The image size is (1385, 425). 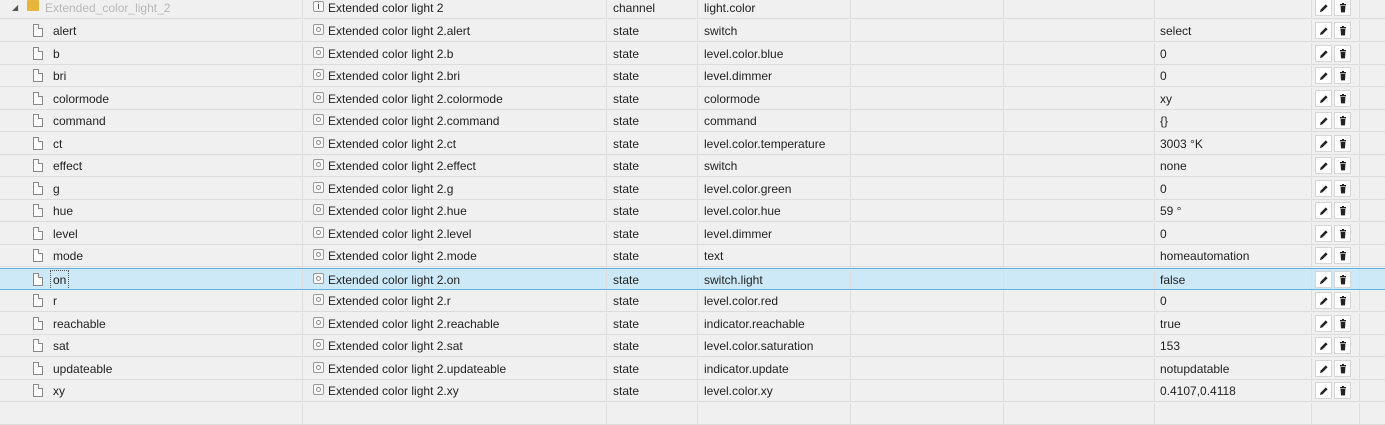 I want to click on name-cell: Extended color light 2.on, so click(x=455, y=278).